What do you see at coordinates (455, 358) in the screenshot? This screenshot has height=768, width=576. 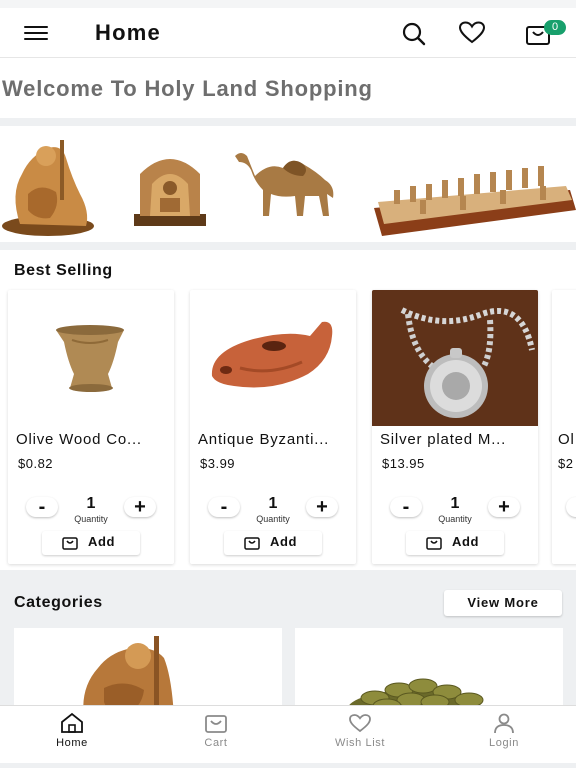 I see `product-image-medallion` at bounding box center [455, 358].